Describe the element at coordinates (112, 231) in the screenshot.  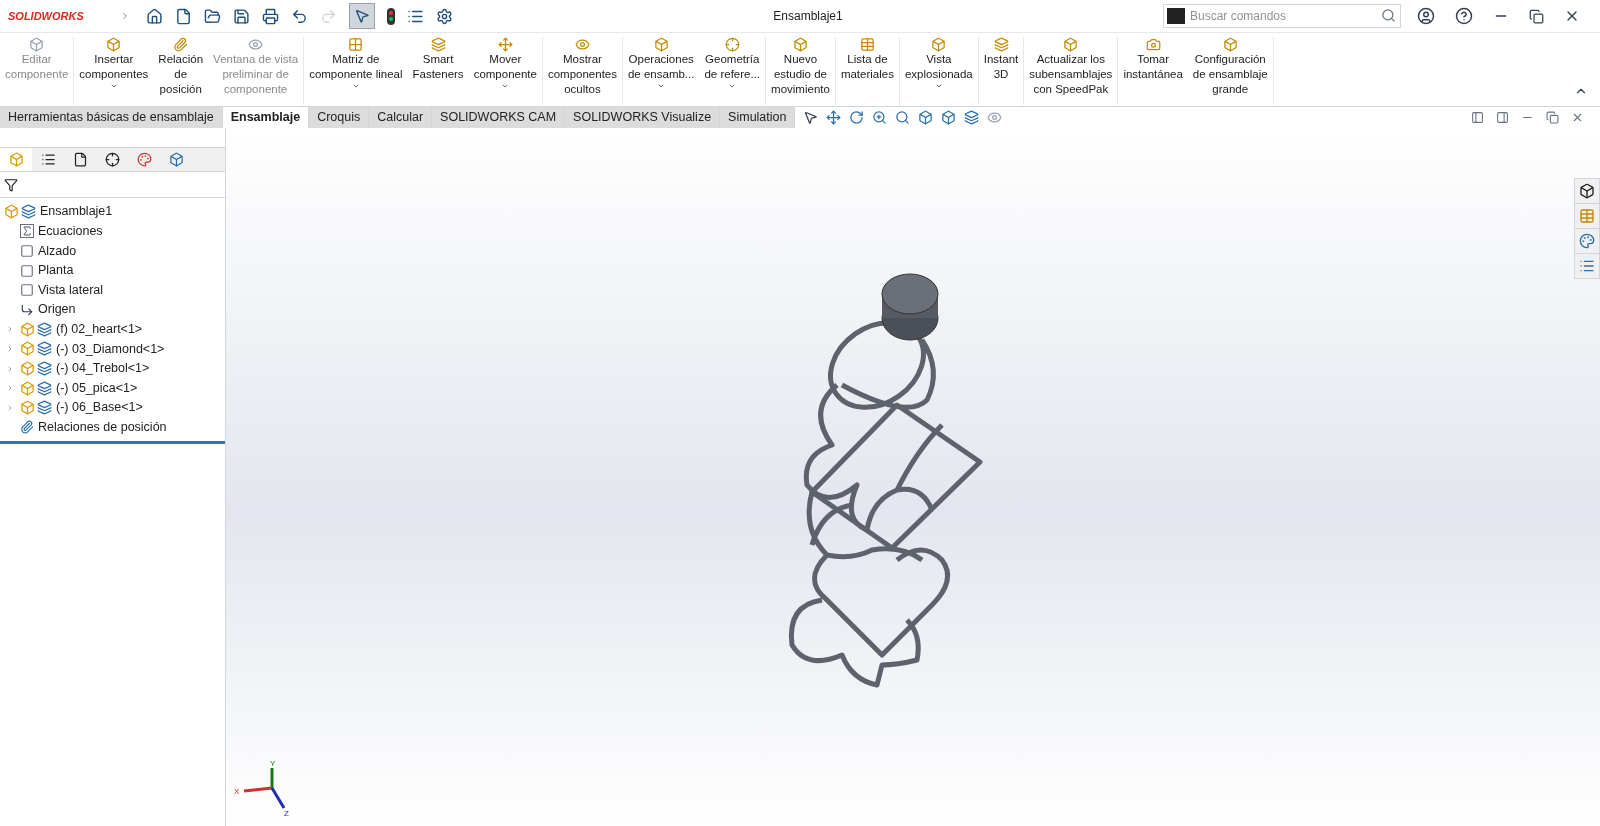
I see `tree-item: Ecuaciones` at that location.